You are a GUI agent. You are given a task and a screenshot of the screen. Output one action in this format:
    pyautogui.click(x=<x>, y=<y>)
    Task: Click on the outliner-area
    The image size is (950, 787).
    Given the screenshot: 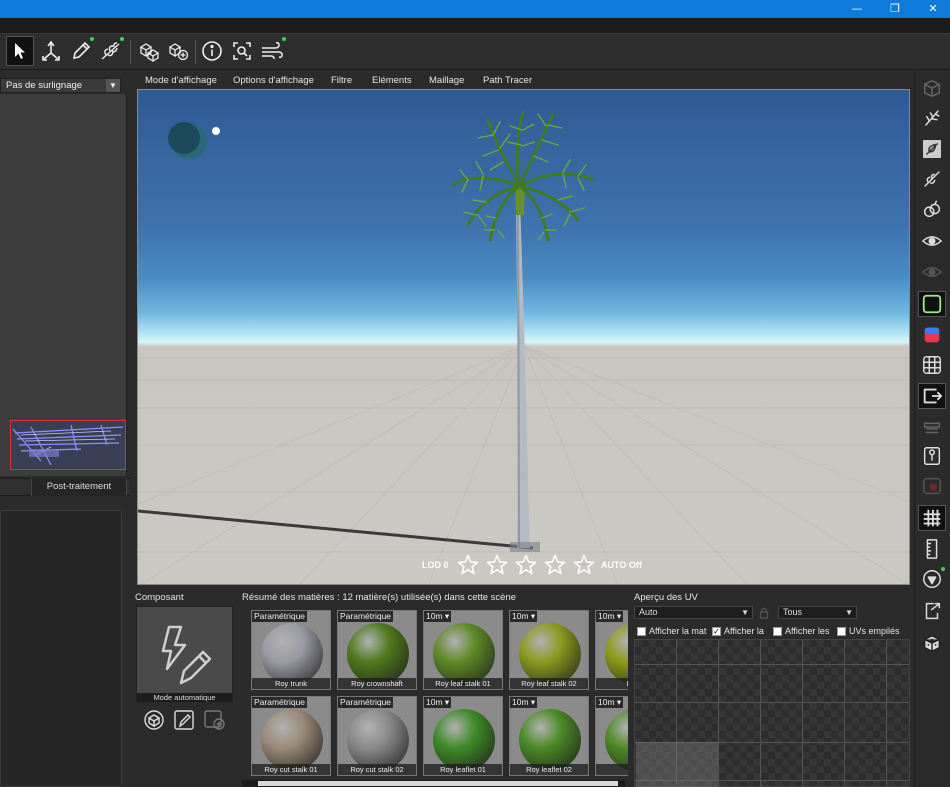 What is the action you would take?
    pyautogui.click(x=63, y=285)
    